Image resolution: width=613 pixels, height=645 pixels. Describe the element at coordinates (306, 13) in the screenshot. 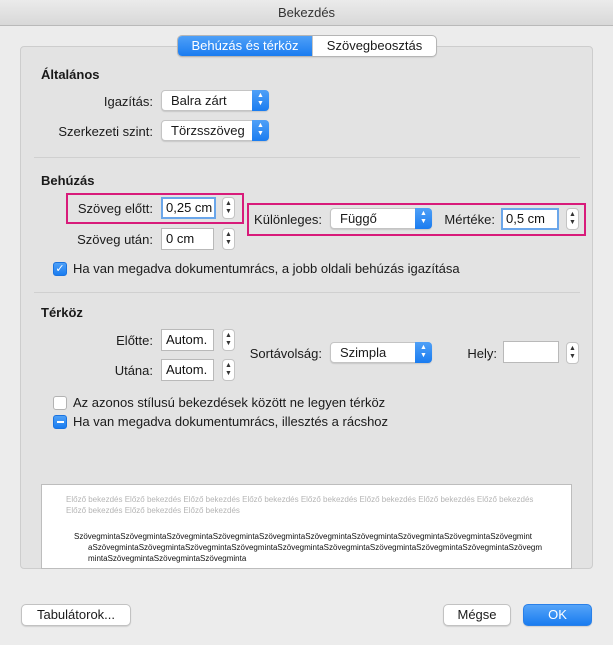

I see `window-title: Bekezdés` at that location.